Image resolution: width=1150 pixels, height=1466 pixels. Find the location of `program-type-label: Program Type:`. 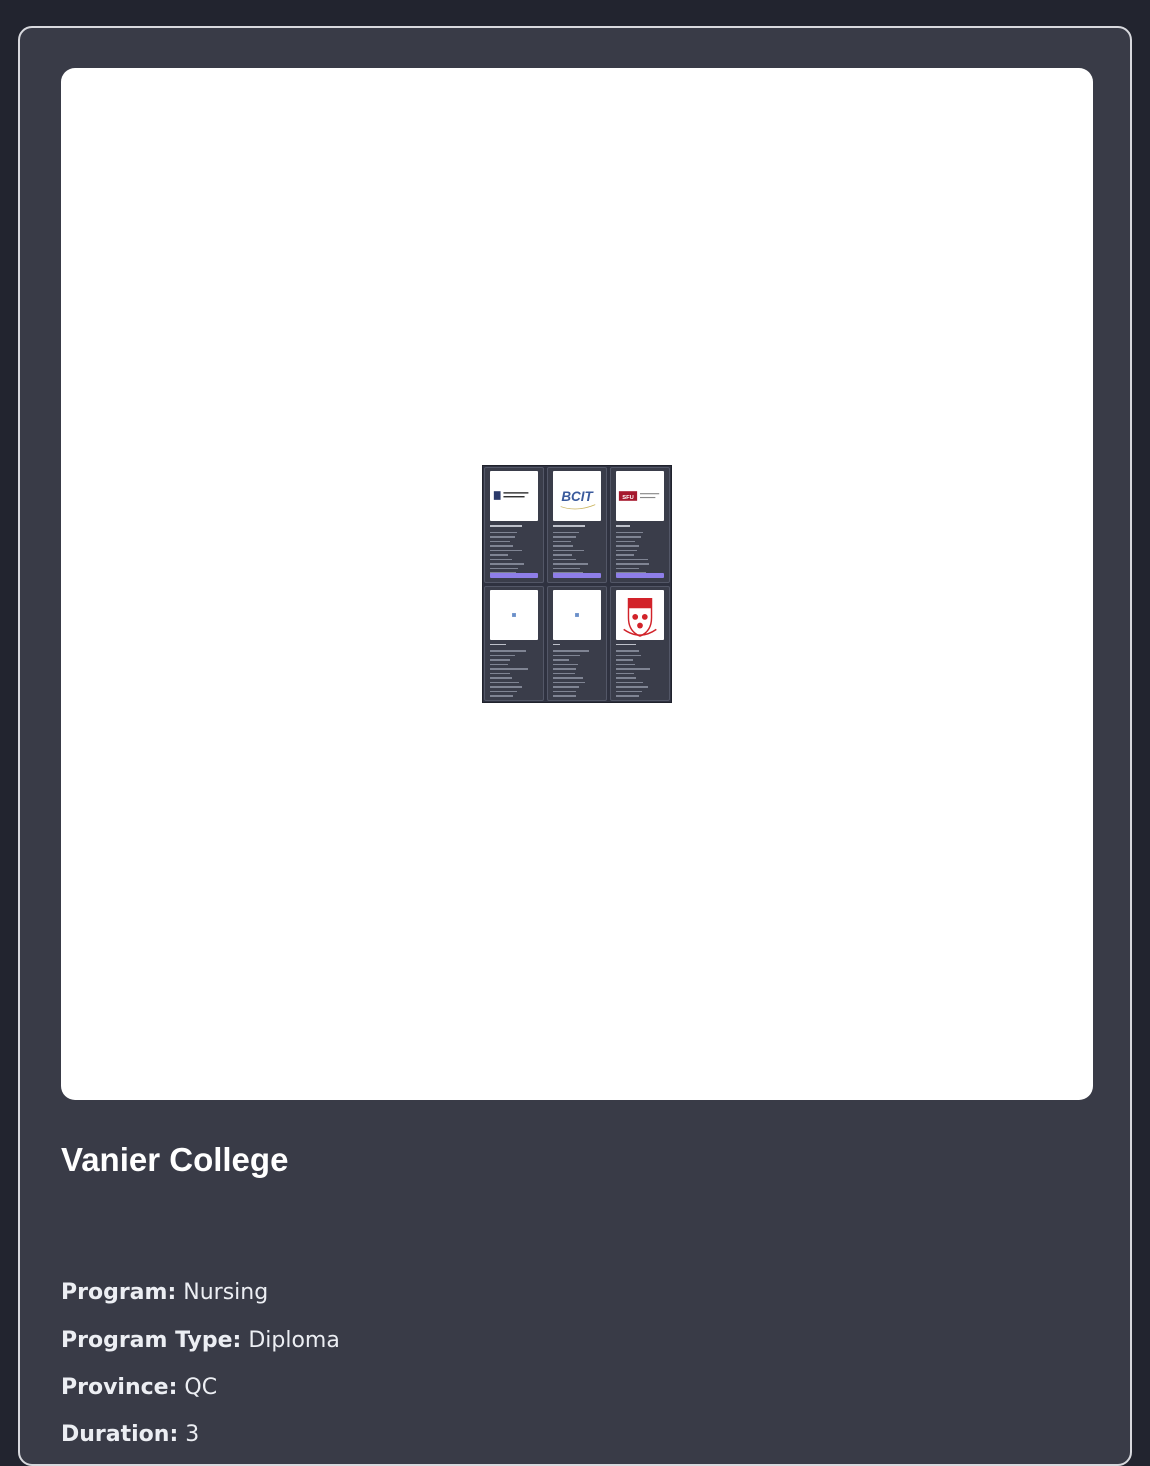

program-type-label: Program Type: is located at coordinates (151, 1340).